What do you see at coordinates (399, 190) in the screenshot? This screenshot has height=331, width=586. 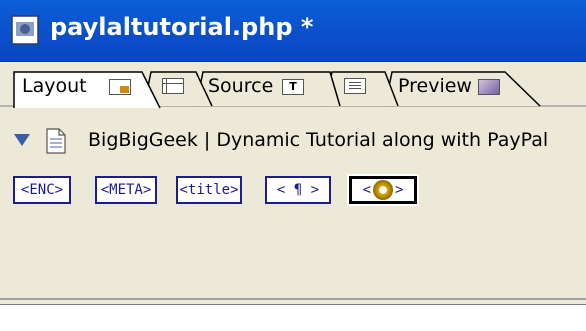 I see `tag-close-bracket: >` at bounding box center [399, 190].